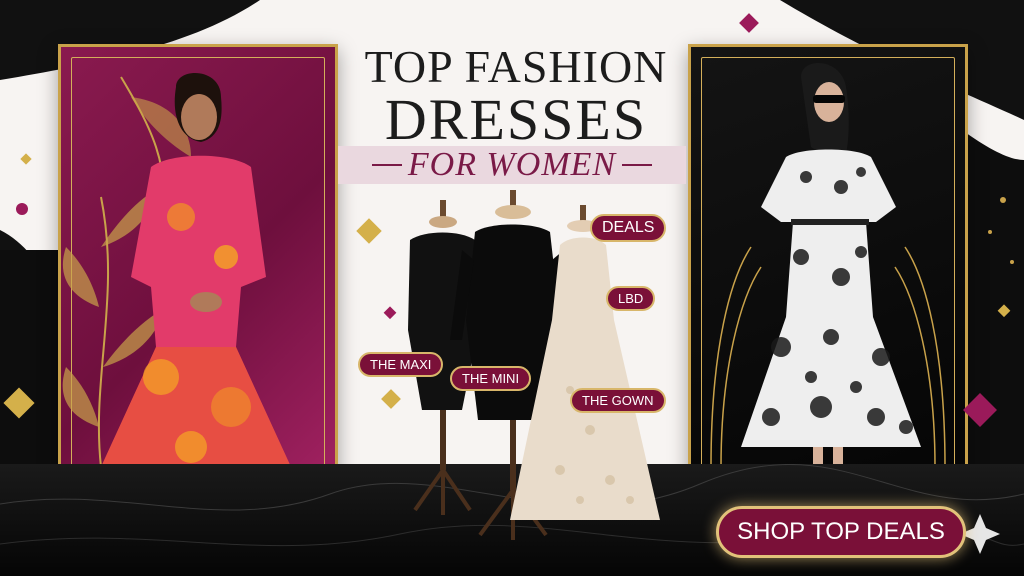 The height and width of the screenshot is (576, 1024). What do you see at coordinates (401, 364) in the screenshot?
I see `maxi-tag: THE MAXI` at bounding box center [401, 364].